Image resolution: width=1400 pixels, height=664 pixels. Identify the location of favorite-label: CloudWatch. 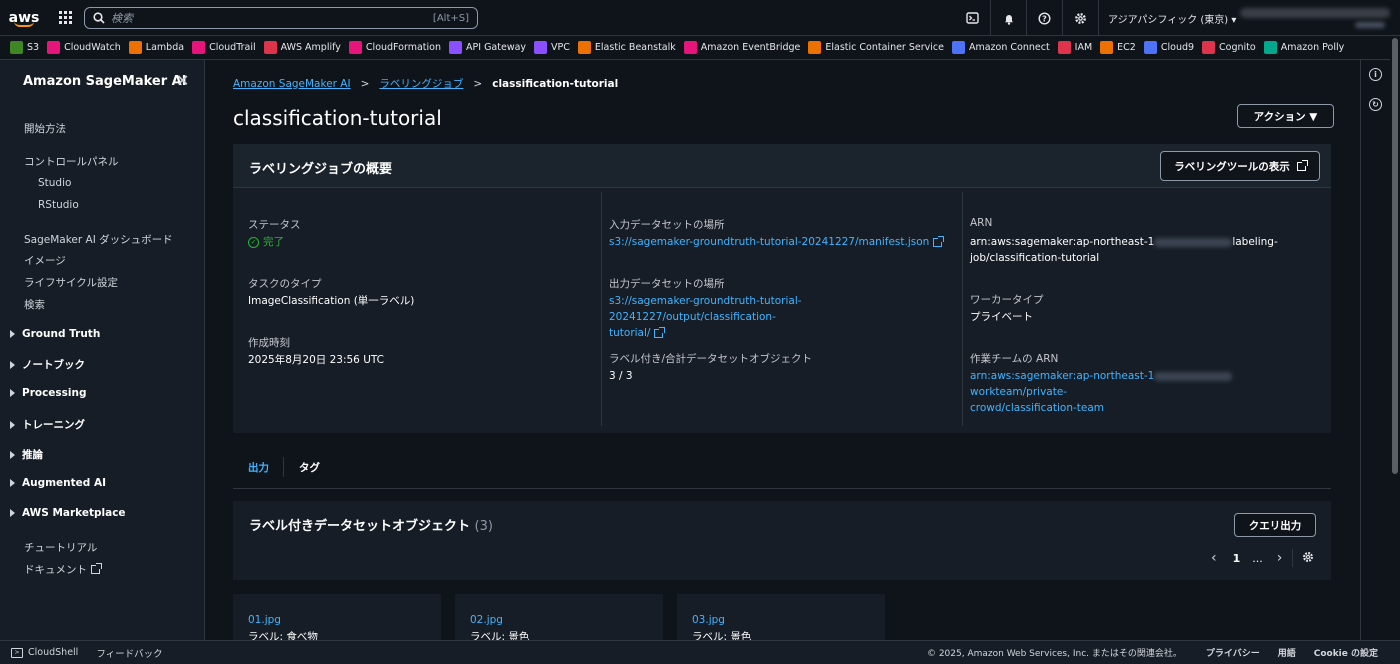
(92, 47).